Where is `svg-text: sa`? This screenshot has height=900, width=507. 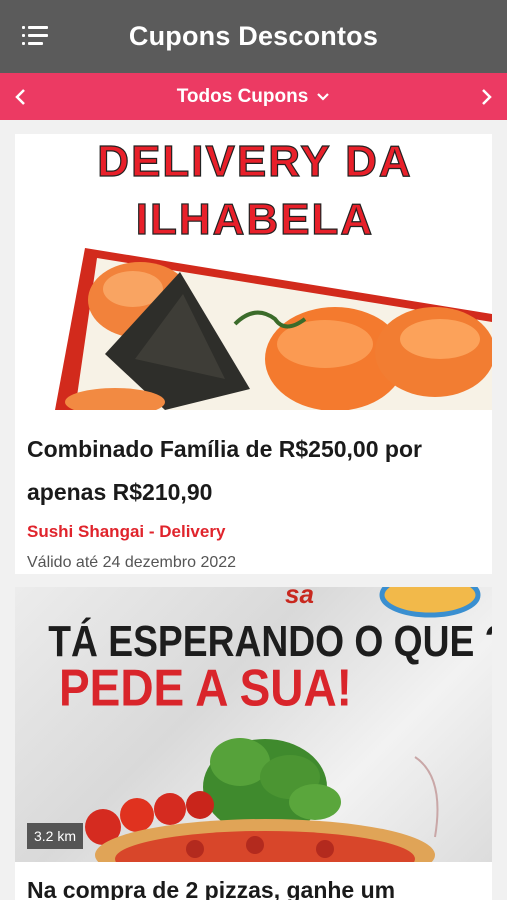 svg-text: sa is located at coordinates (299, 598).